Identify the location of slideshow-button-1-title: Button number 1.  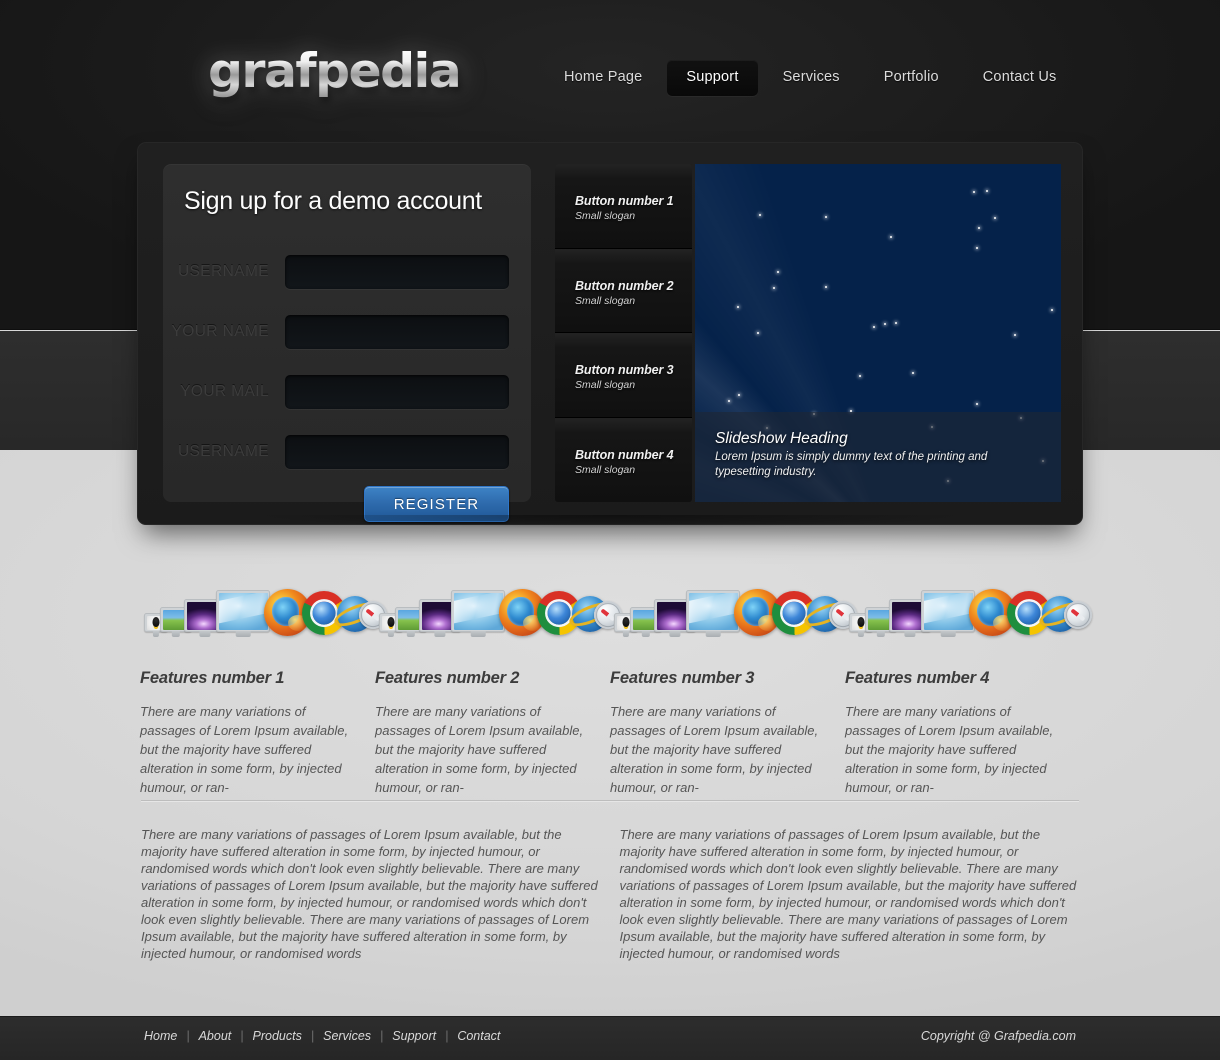
(624, 201).